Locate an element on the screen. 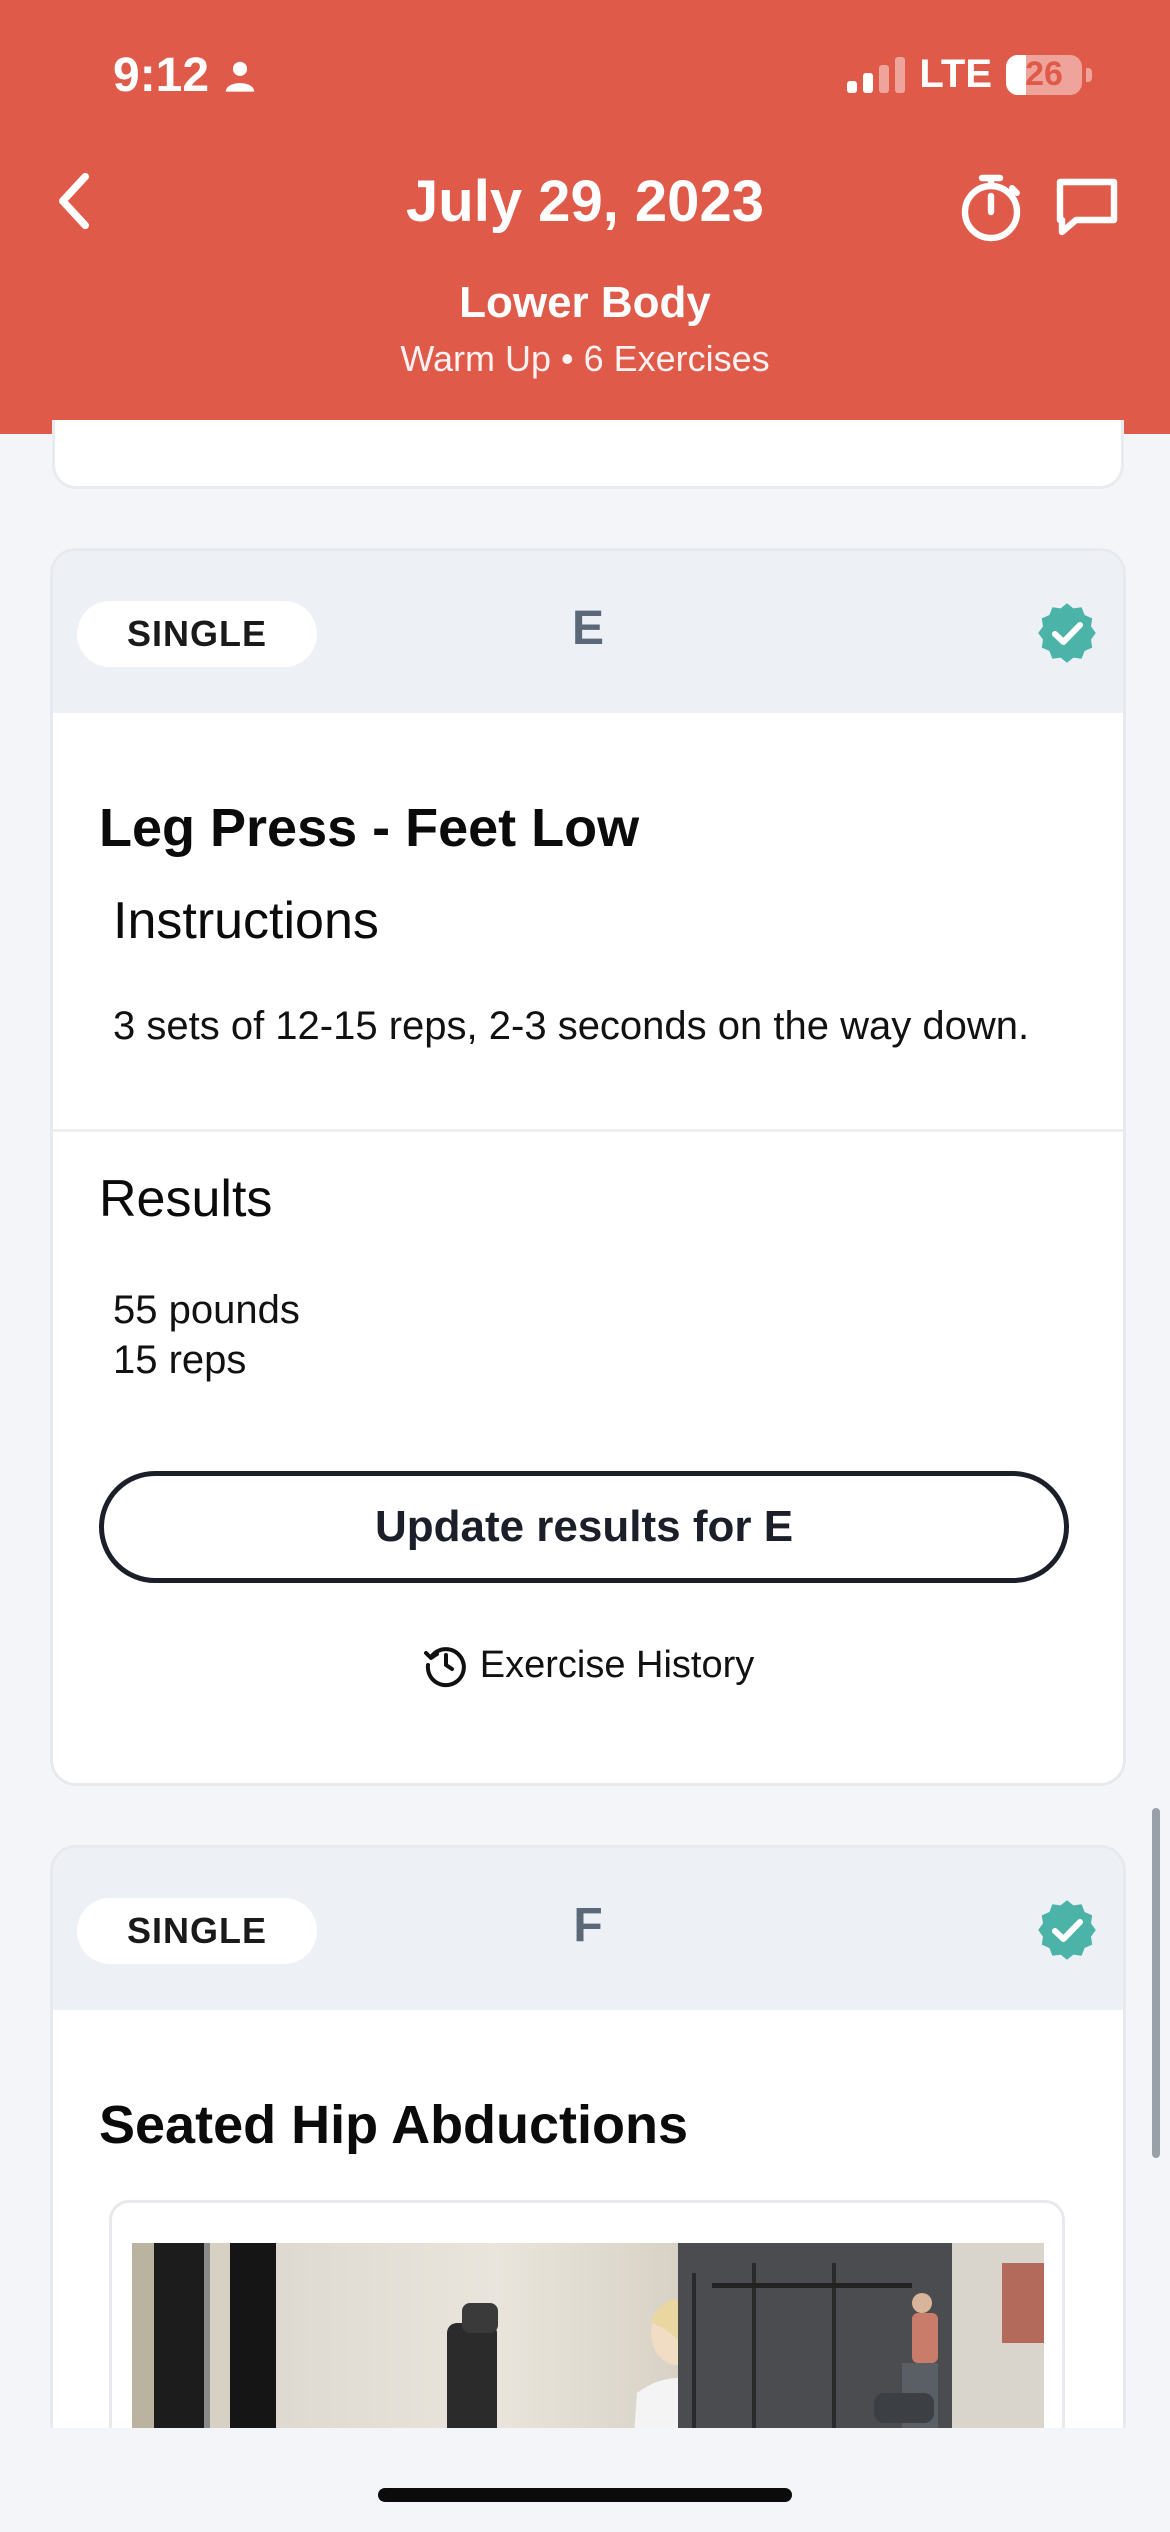 Image resolution: width=1170 pixels, height=2532 pixels. previous-exercise-card is located at coordinates (588, 454).